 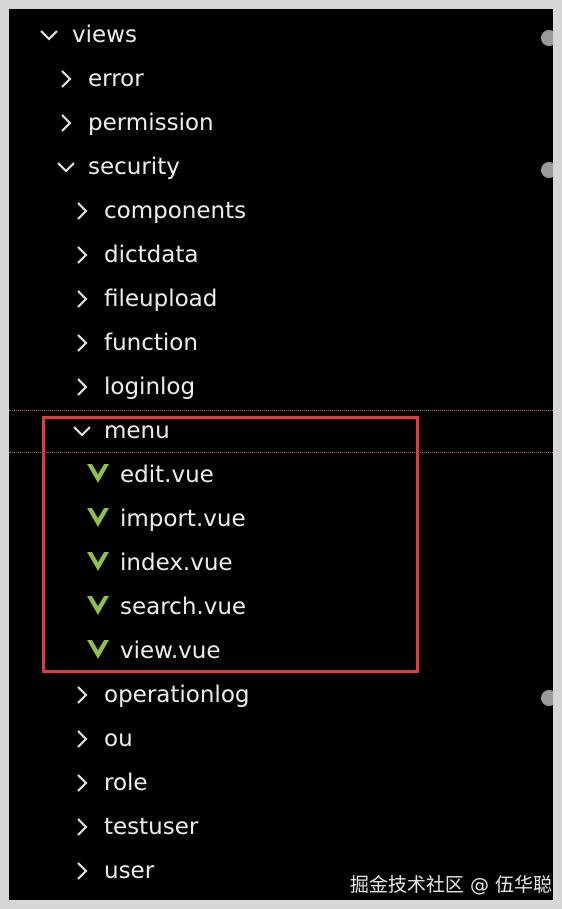 What do you see at coordinates (150, 387) in the screenshot?
I see `tree-folder-label: loginlog` at bounding box center [150, 387].